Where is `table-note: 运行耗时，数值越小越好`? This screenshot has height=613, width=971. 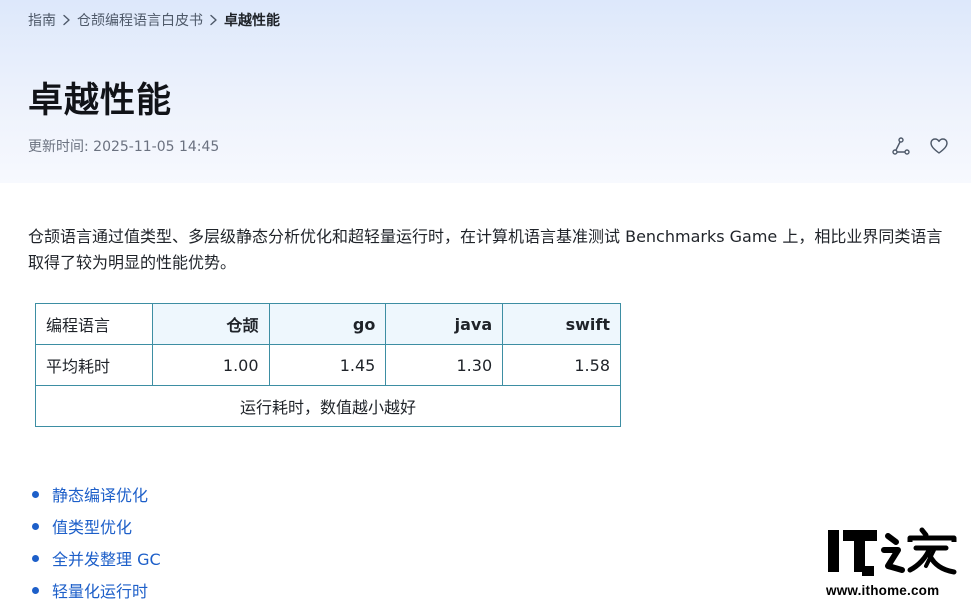 table-note: 运行耗时，数值越小越好 is located at coordinates (328, 406).